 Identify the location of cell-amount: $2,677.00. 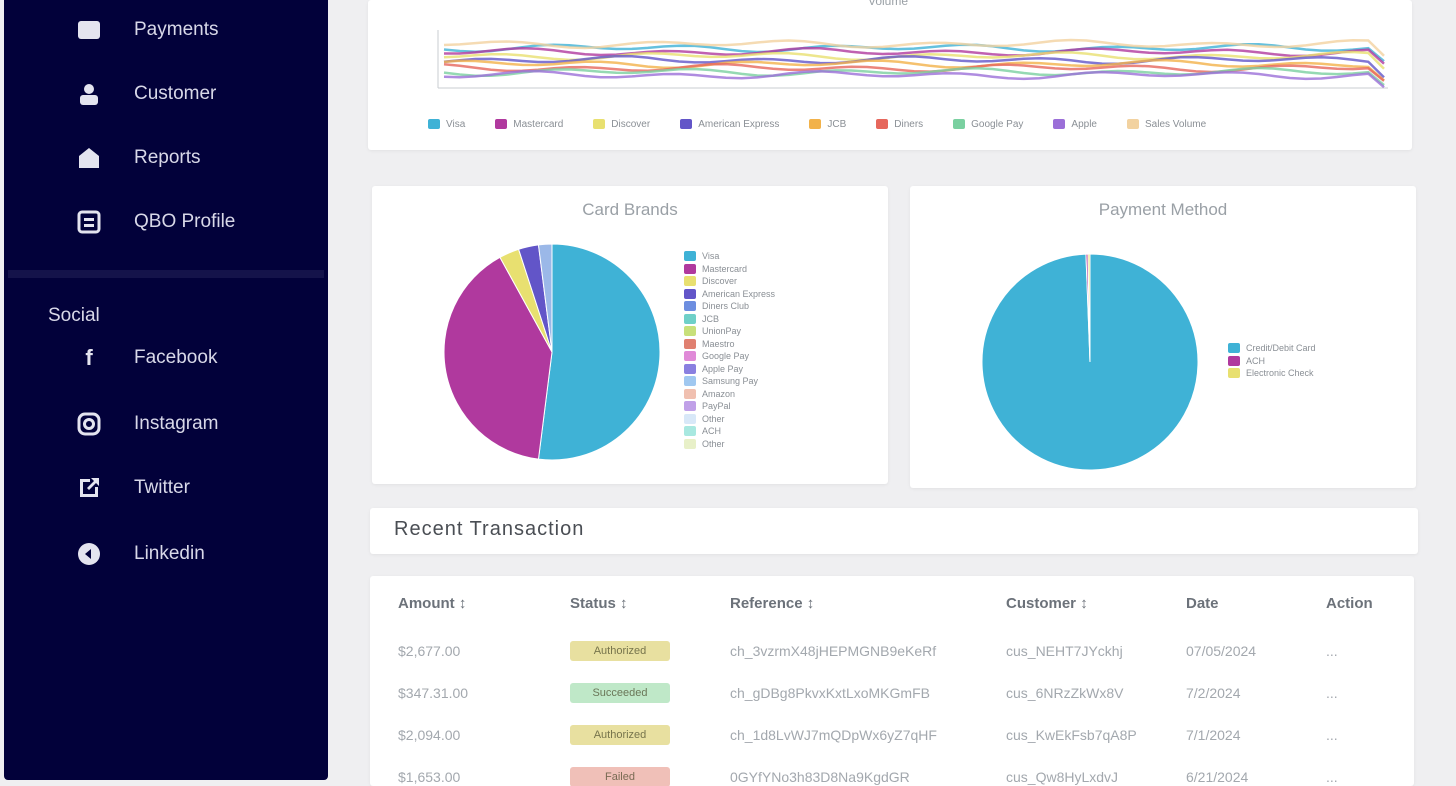
(429, 651).